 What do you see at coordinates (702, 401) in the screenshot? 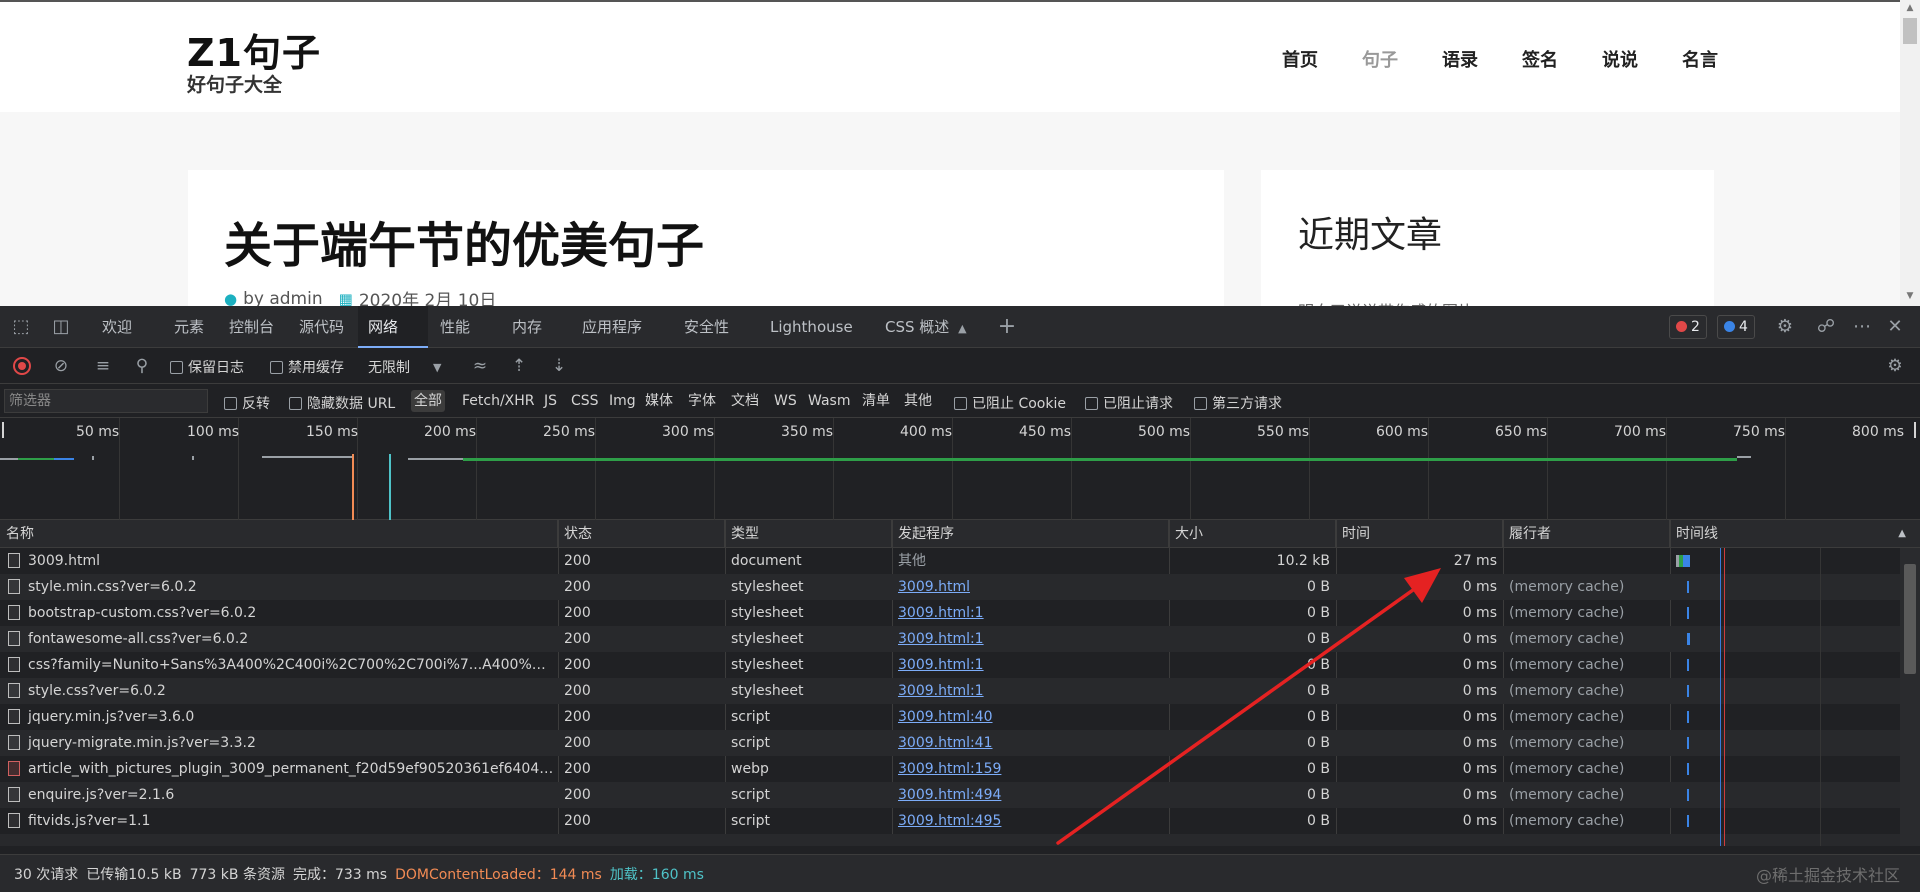
I see `filter-type-font: 字体` at bounding box center [702, 401].